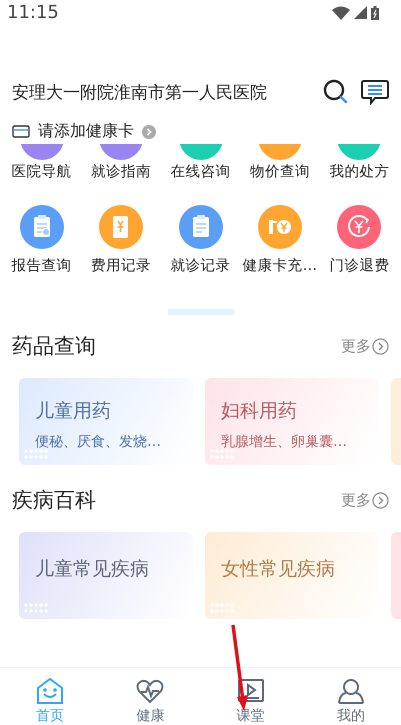  I want to click on smiley-house-icon, so click(50, 691).